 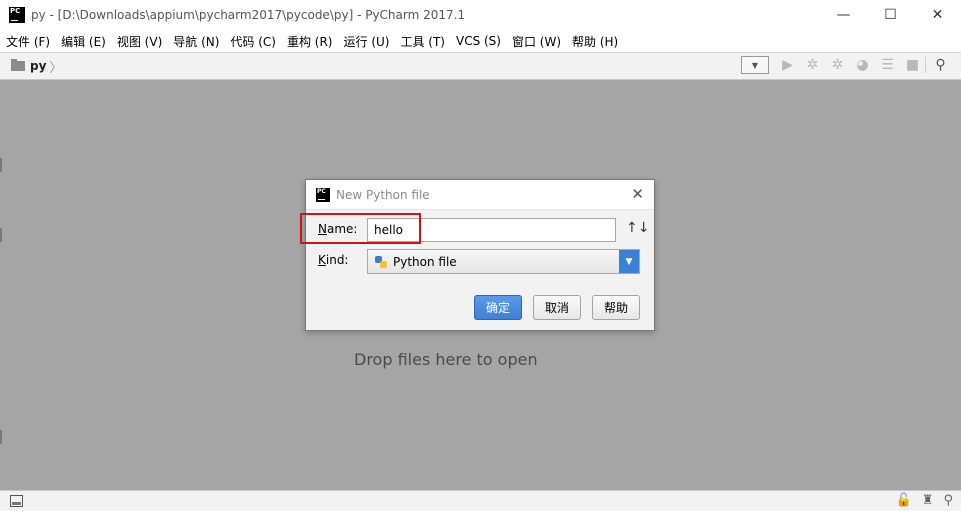 I want to click on run-icon: ▶, so click(x=787, y=65).